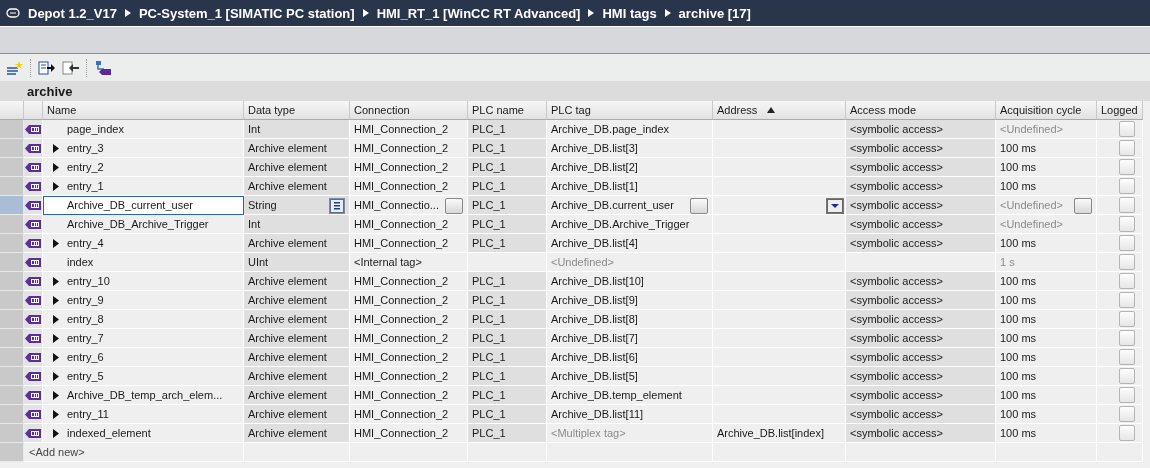 Image resolution: width=1150 pixels, height=468 pixels. What do you see at coordinates (143, 243) in the screenshot?
I see `name-cell: entry_4` at bounding box center [143, 243].